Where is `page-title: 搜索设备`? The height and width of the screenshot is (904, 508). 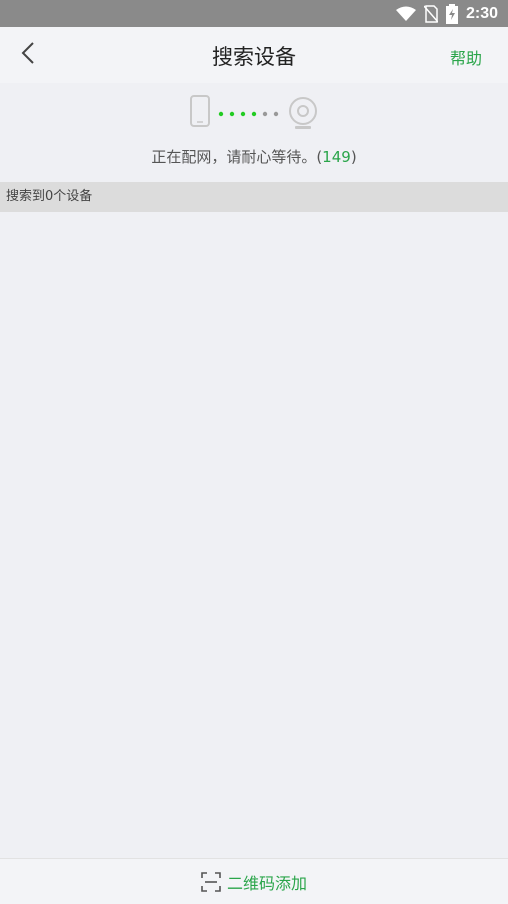 page-title: 搜索设备 is located at coordinates (254, 57).